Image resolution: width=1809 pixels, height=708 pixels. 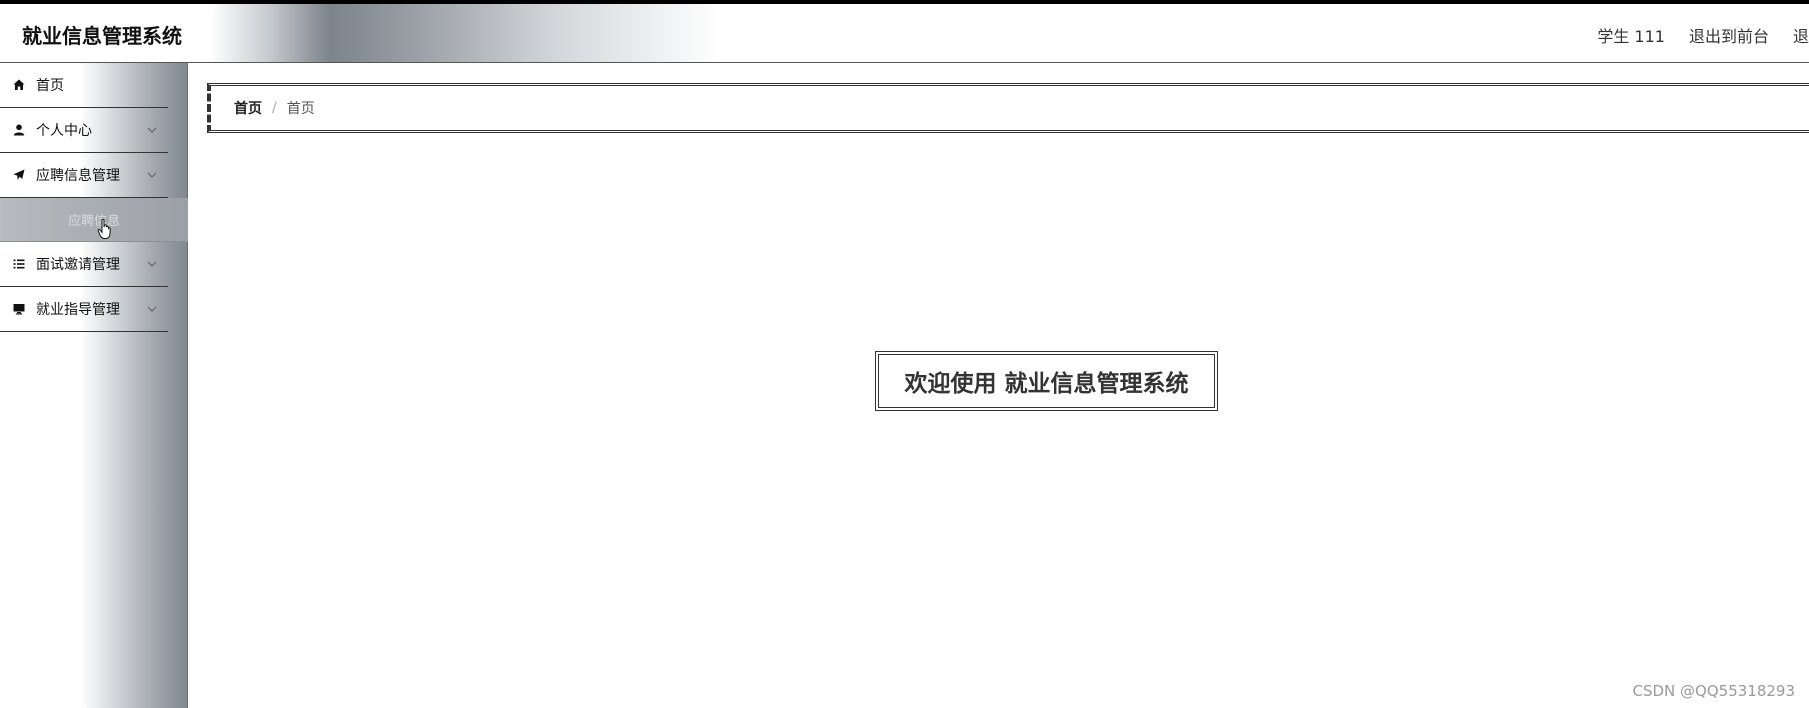 What do you see at coordinates (248, 108) in the screenshot?
I see `breadcrumb-home-link: 首页` at bounding box center [248, 108].